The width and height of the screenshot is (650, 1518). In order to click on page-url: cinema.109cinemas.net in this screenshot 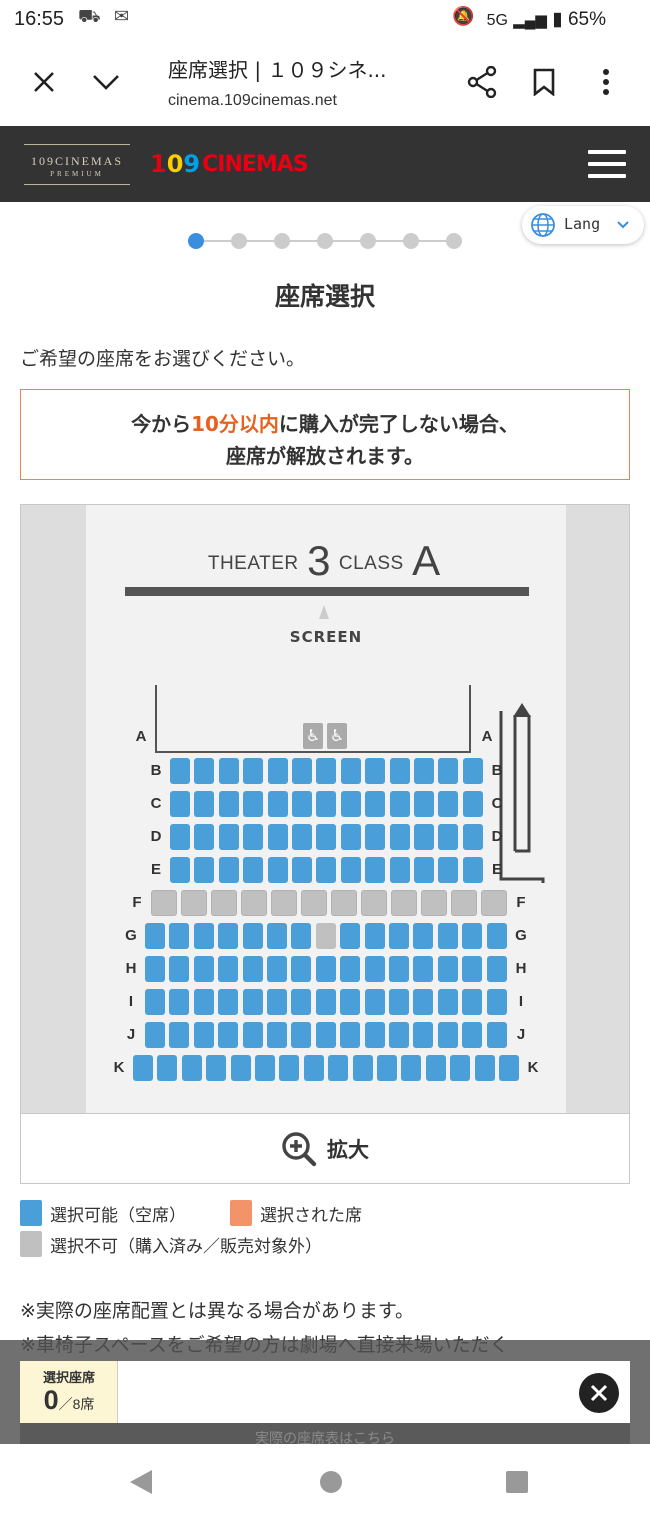, I will do `click(252, 101)`.